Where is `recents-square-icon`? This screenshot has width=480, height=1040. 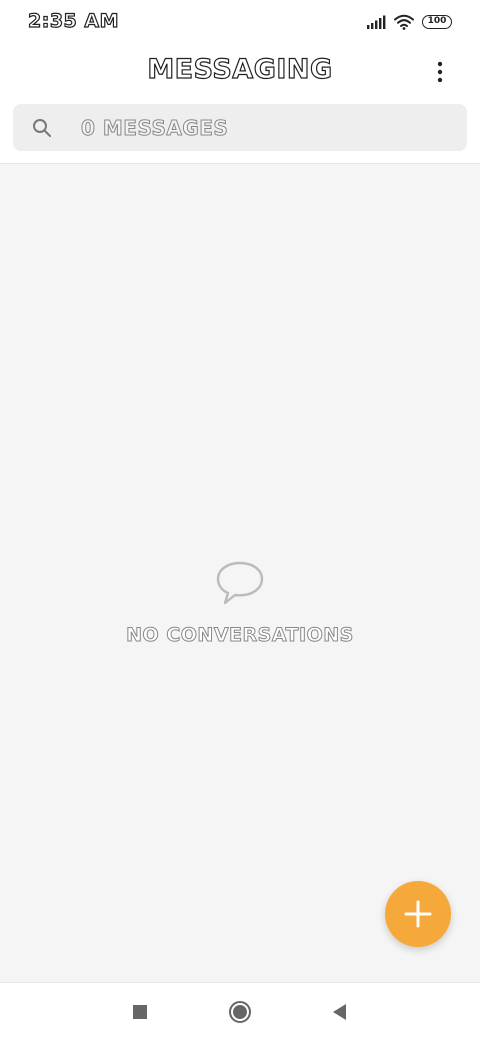
recents-square-icon is located at coordinates (140, 1012).